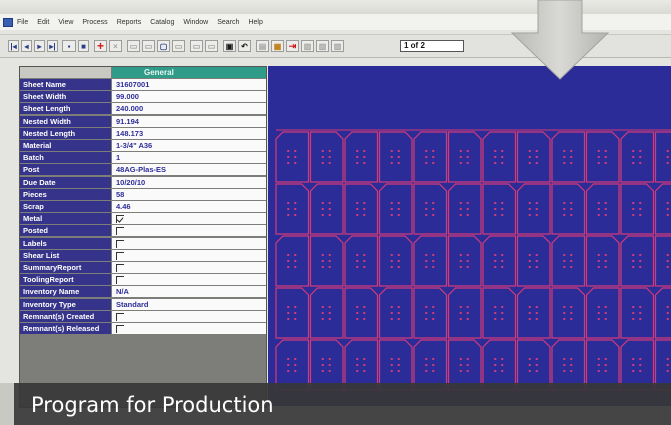 The height and width of the screenshot is (425, 671). What do you see at coordinates (52, 46) in the screenshot?
I see `last-page-icon: ▸|` at bounding box center [52, 46].